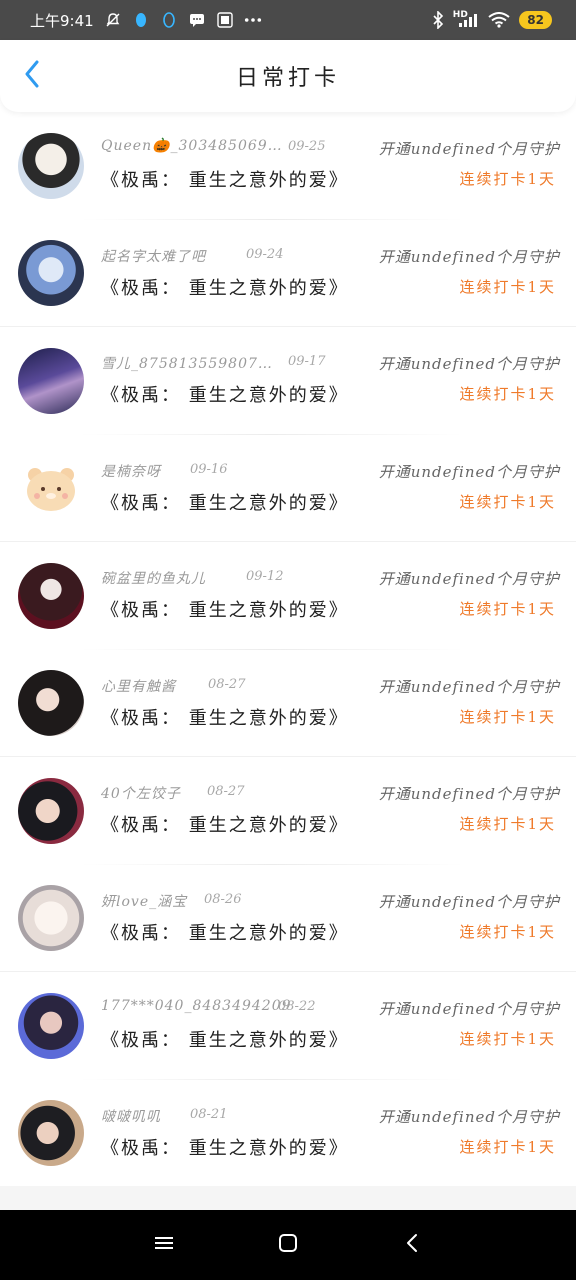  I want to click on page-title: 日常打卡, so click(287, 78).